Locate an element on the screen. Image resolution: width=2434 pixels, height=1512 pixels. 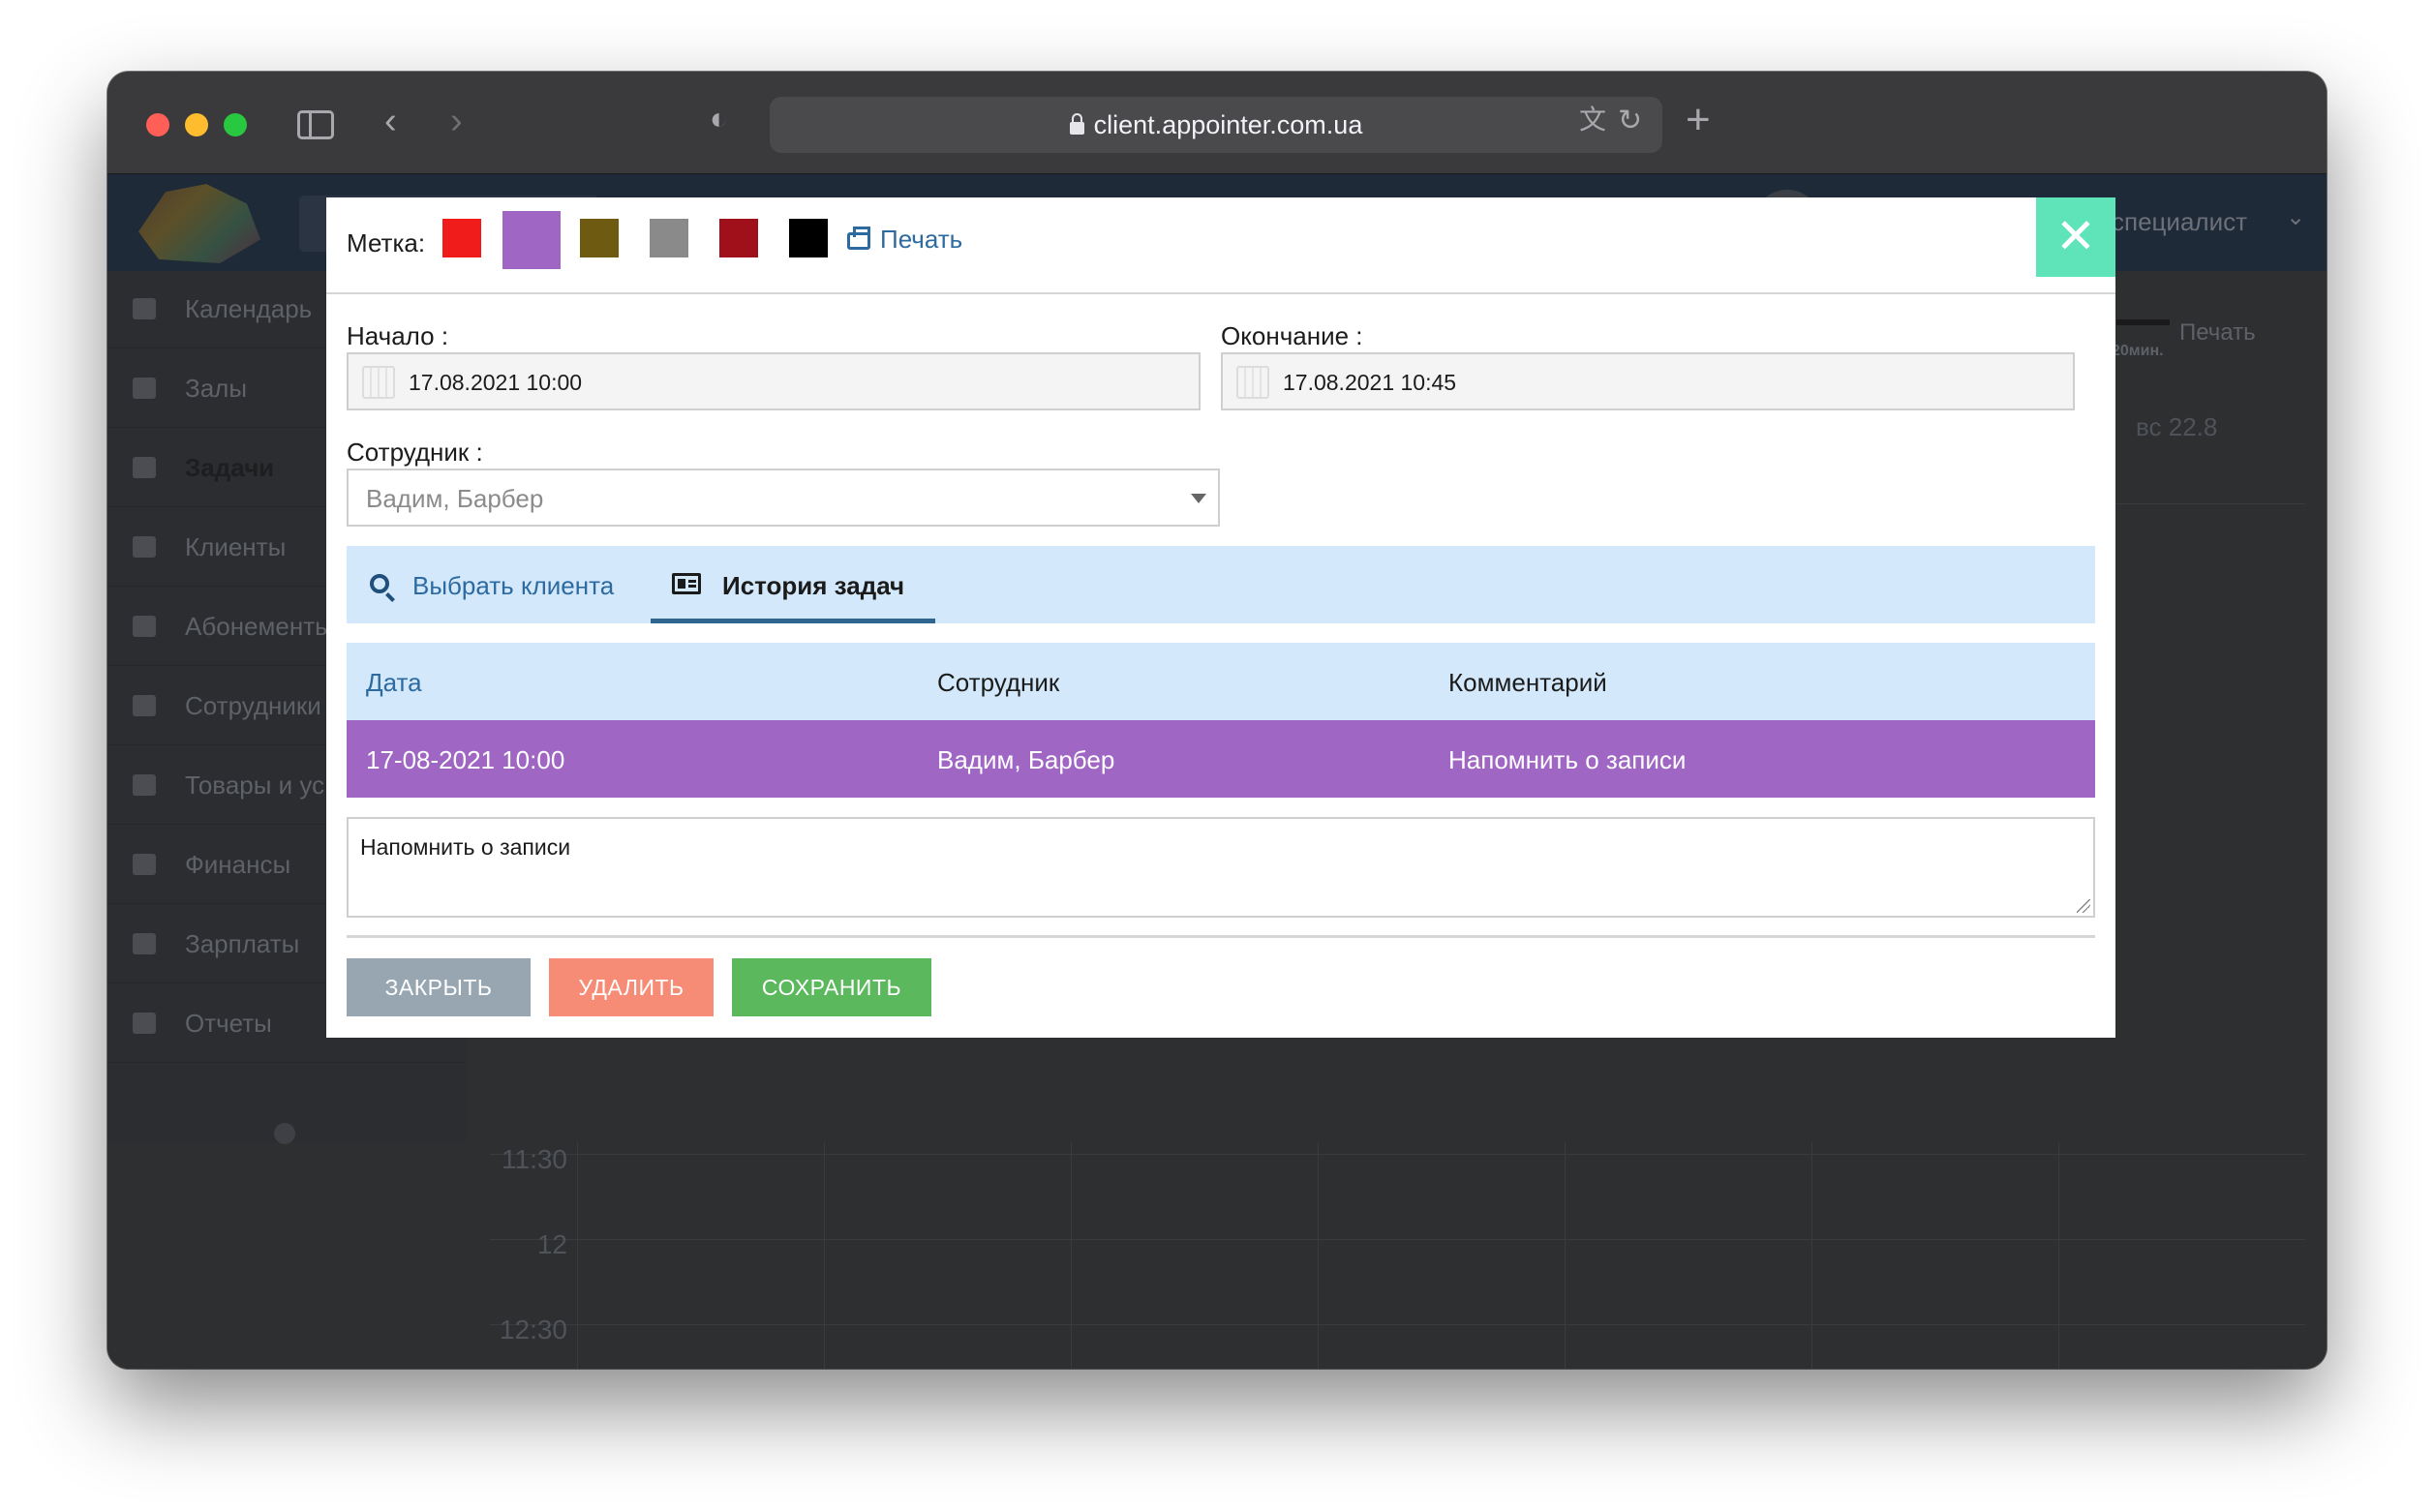
time-label: 11:30 is located at coordinates (534, 1159).